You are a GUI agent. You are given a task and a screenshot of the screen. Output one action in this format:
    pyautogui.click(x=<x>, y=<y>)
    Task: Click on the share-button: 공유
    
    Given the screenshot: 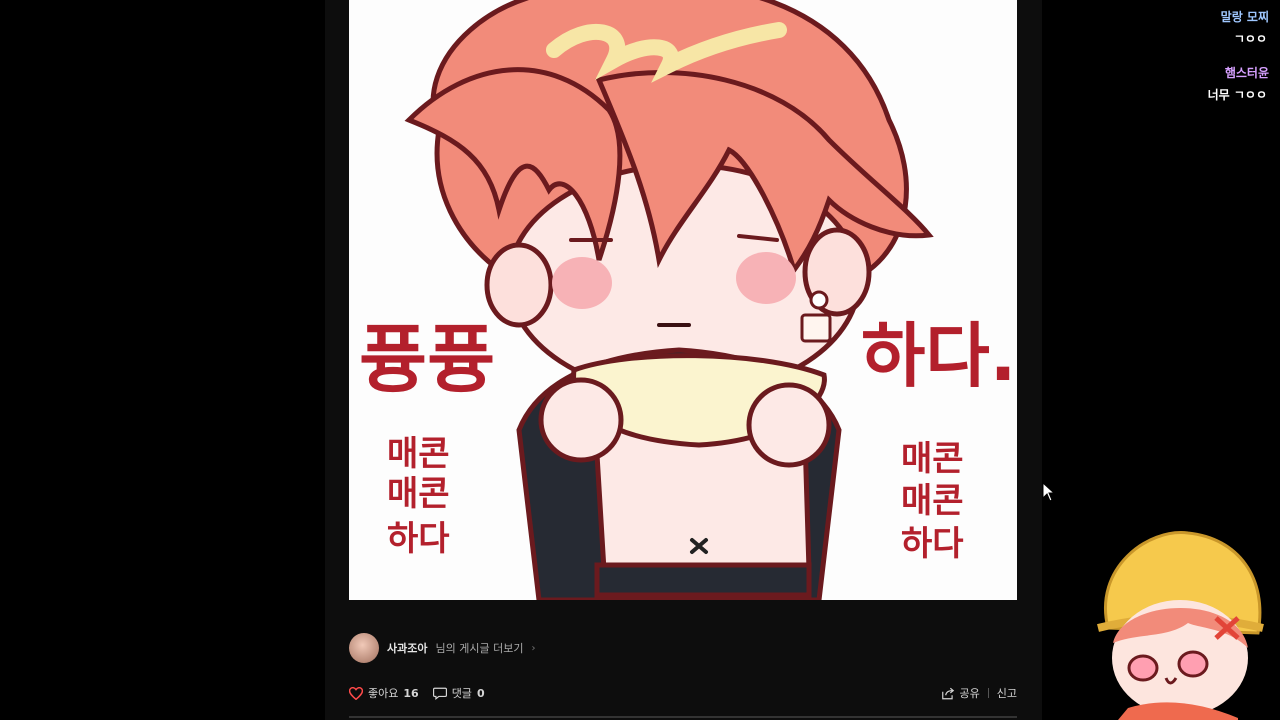 What is the action you would take?
    pyautogui.click(x=960, y=693)
    